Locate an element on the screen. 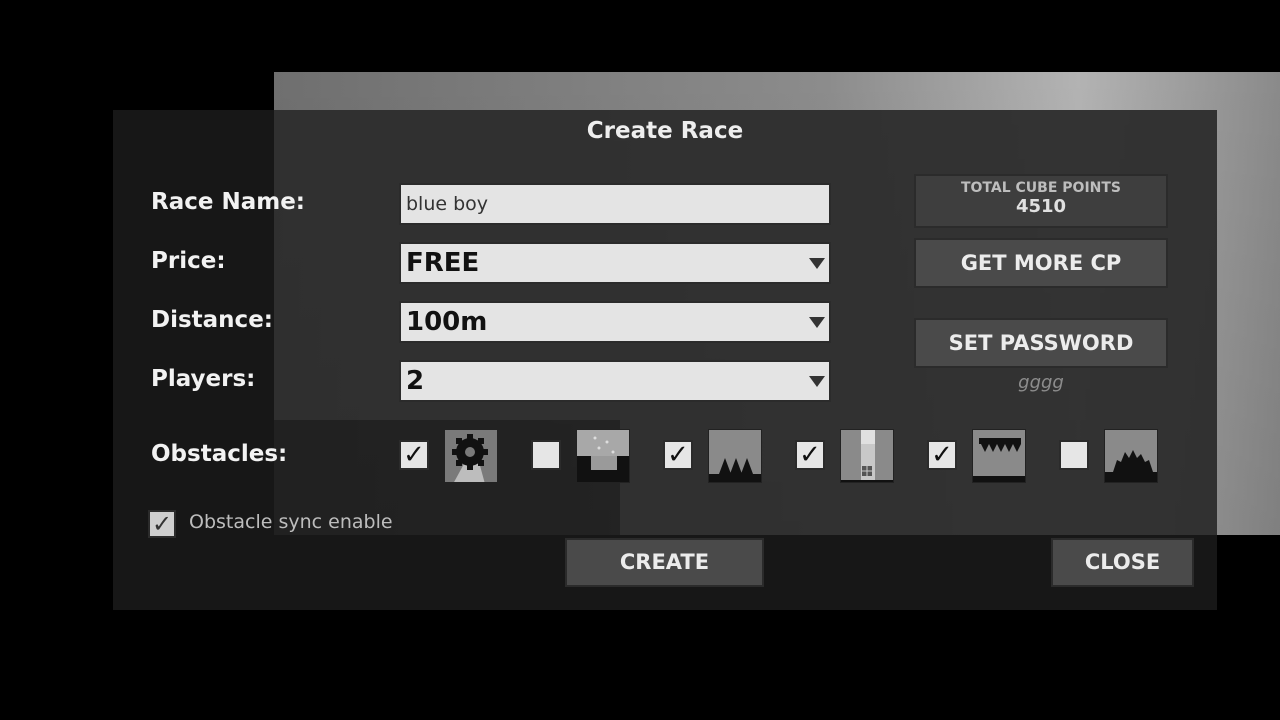 The image size is (1280, 720). create-button: CREATE is located at coordinates (664, 562).